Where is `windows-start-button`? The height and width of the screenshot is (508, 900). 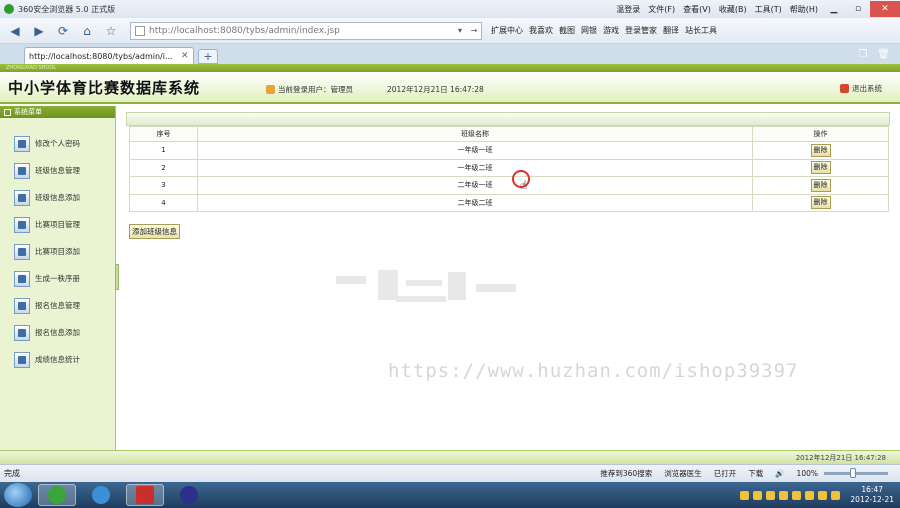
windows-start-button is located at coordinates (18, 495).